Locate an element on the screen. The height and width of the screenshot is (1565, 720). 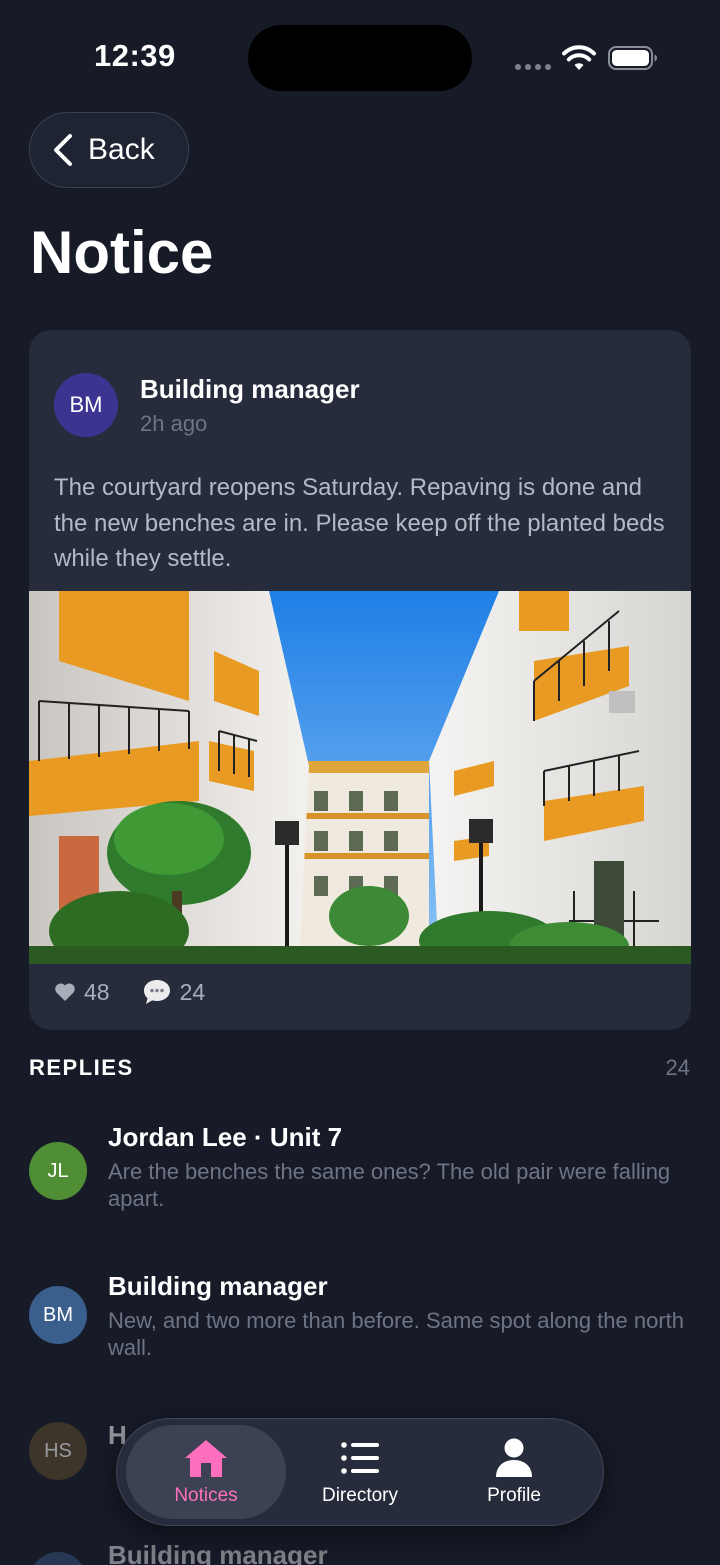
back-button: Back is located at coordinates (109, 150).